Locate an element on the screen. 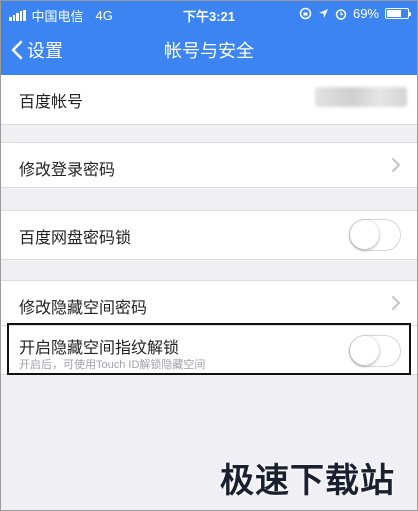 The height and width of the screenshot is (511, 418). back-button: 设置 is located at coordinates (37, 50).